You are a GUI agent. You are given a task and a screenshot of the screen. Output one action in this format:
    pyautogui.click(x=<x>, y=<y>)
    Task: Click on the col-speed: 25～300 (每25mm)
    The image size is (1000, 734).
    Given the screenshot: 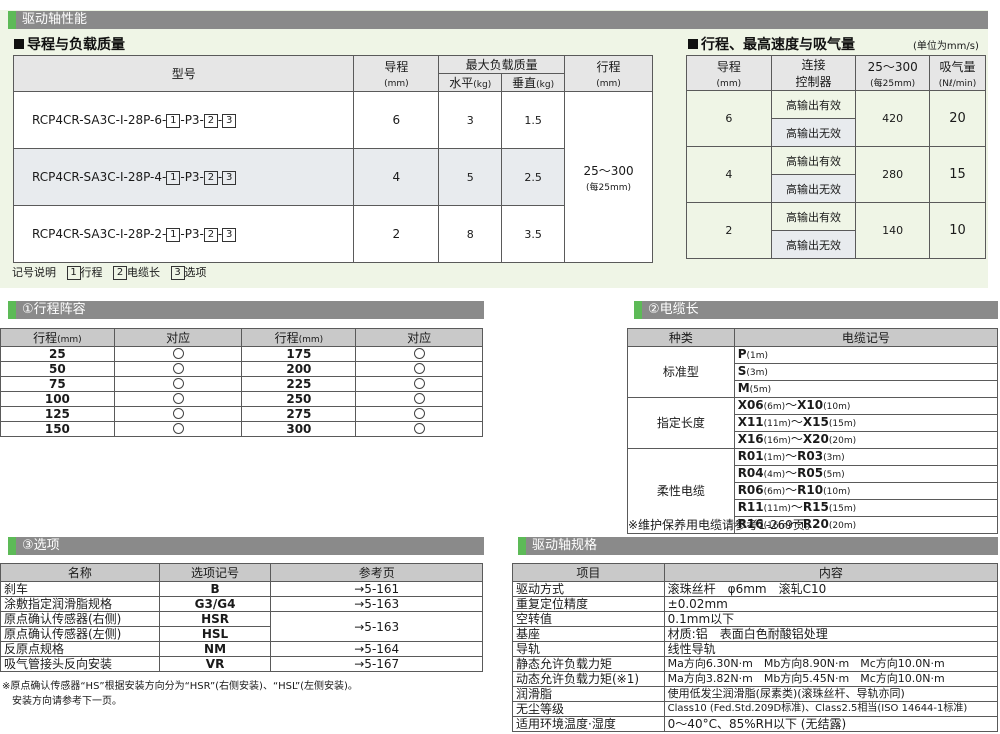 What is the action you would take?
    pyautogui.click(x=893, y=73)
    